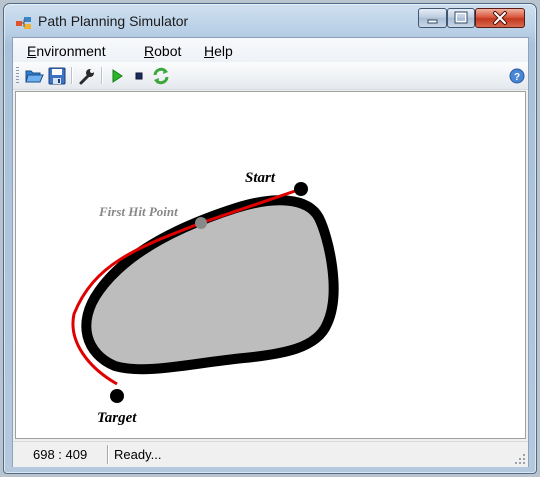 Image resolution: width=540 pixels, height=477 pixels. Describe the element at coordinates (23, 23) in the screenshot. I see `app-icon` at that location.